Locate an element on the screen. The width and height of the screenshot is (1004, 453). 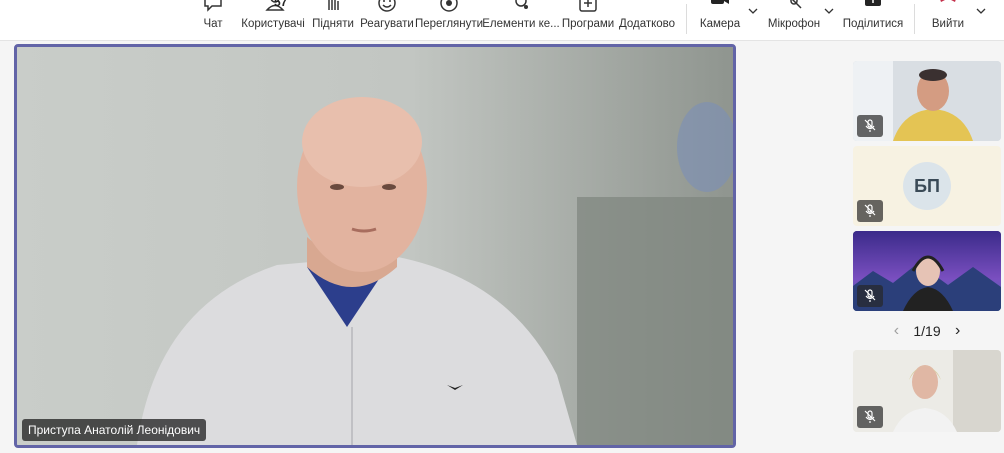
rail-pager: ‹ 1/19 › is located at coordinates (927, 331).